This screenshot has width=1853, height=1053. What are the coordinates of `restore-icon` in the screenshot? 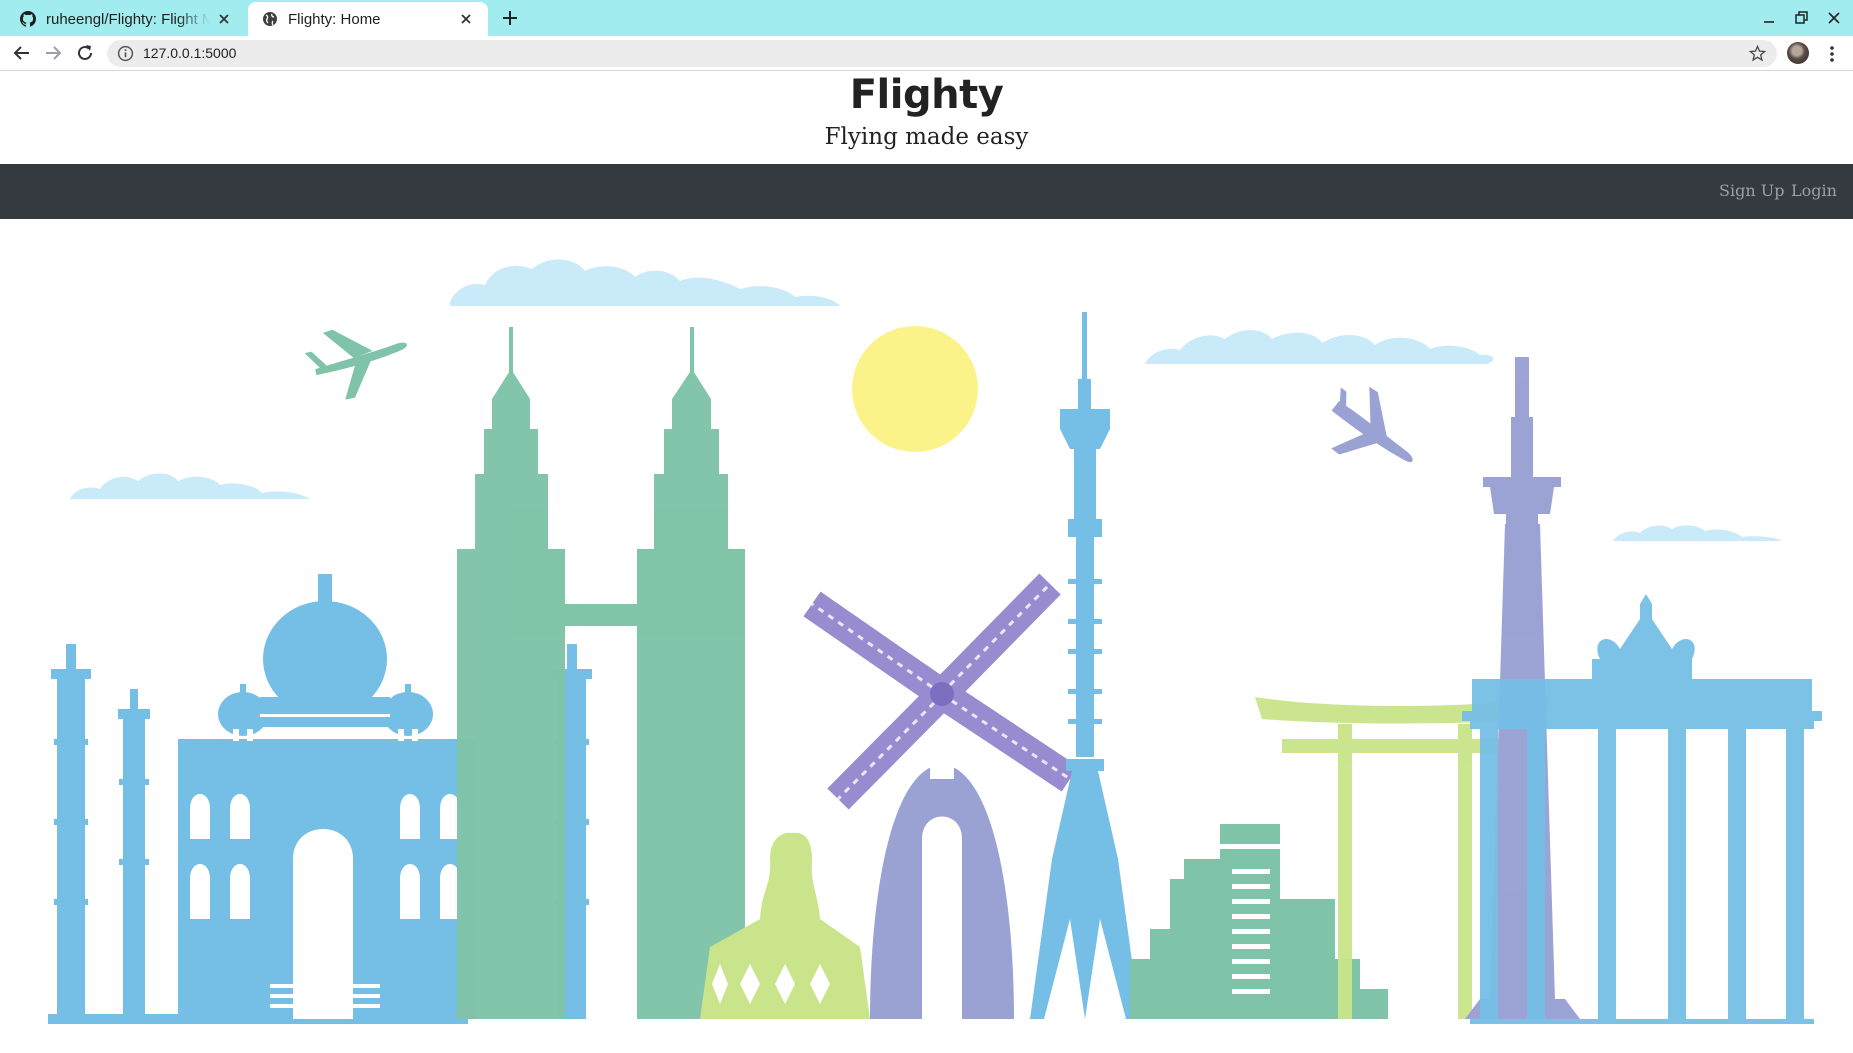 It's located at (1801, 18).